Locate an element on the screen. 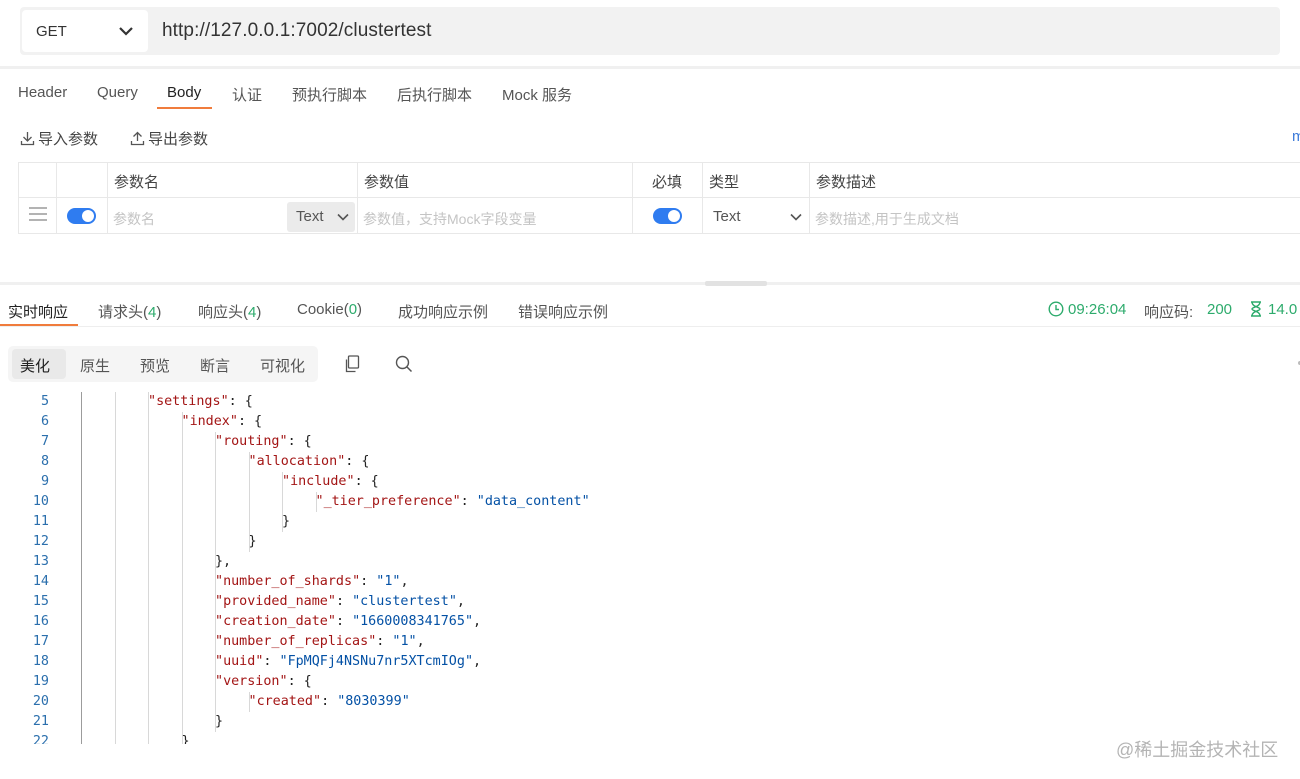 The height and width of the screenshot is (779, 1300). tab-post-script: 后执行脚本 is located at coordinates (434, 94).